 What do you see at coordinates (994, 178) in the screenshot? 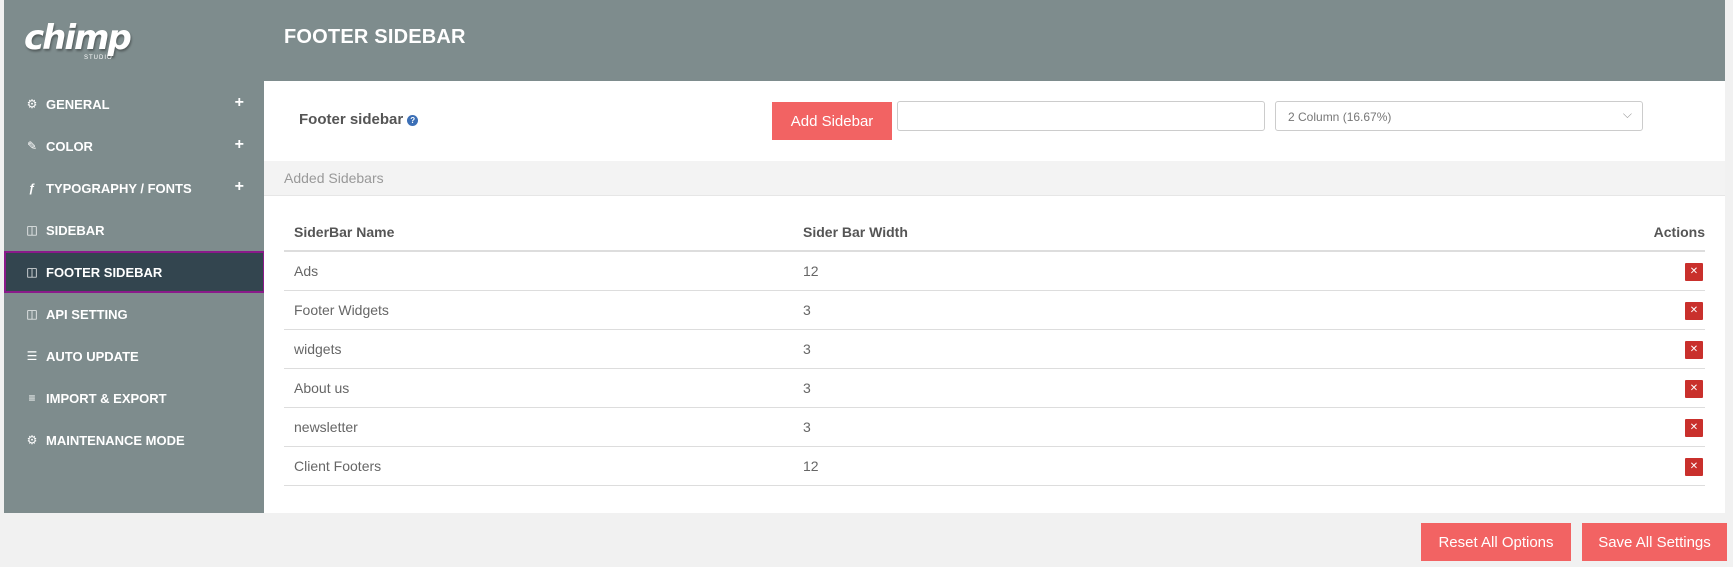
I see `added-sidebars-bar: Added Sidebars` at bounding box center [994, 178].